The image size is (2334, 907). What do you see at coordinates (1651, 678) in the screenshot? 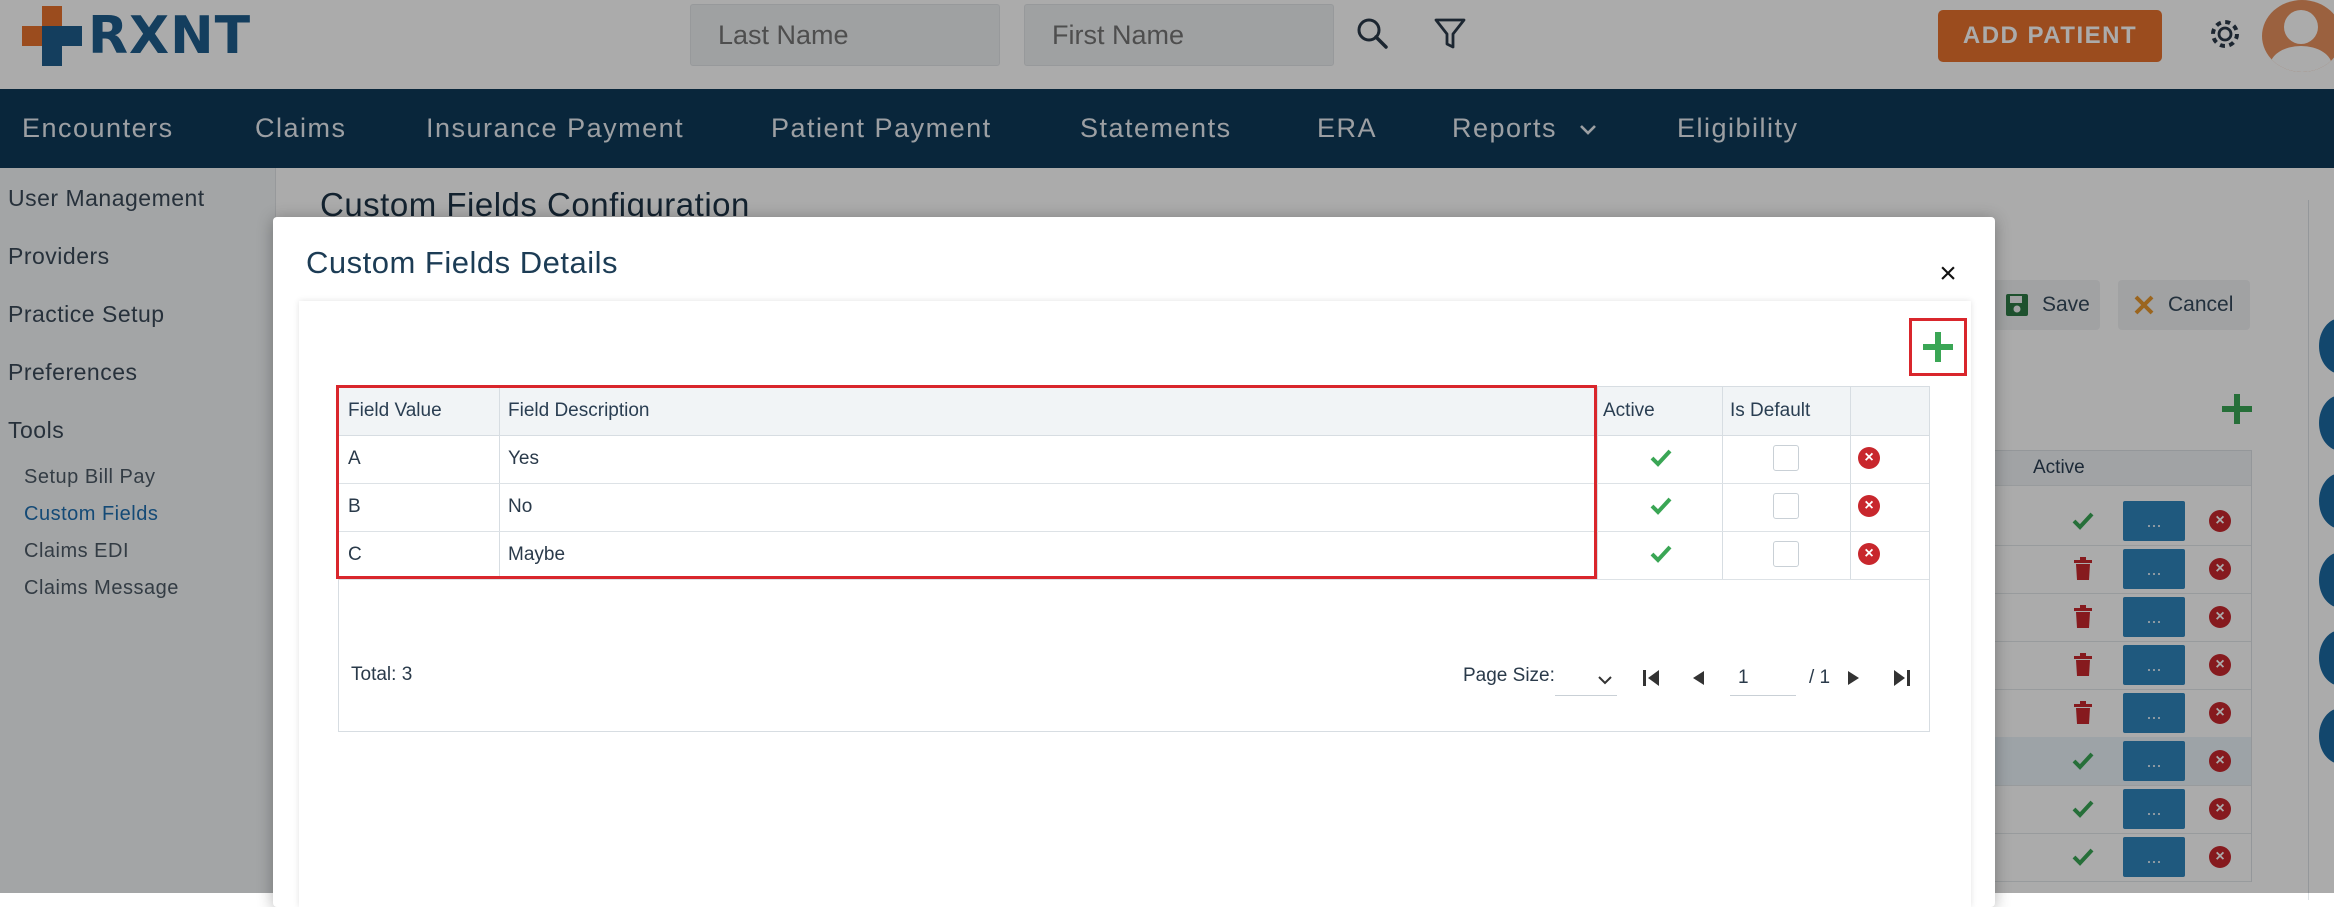
I see `first-page-icon` at bounding box center [1651, 678].